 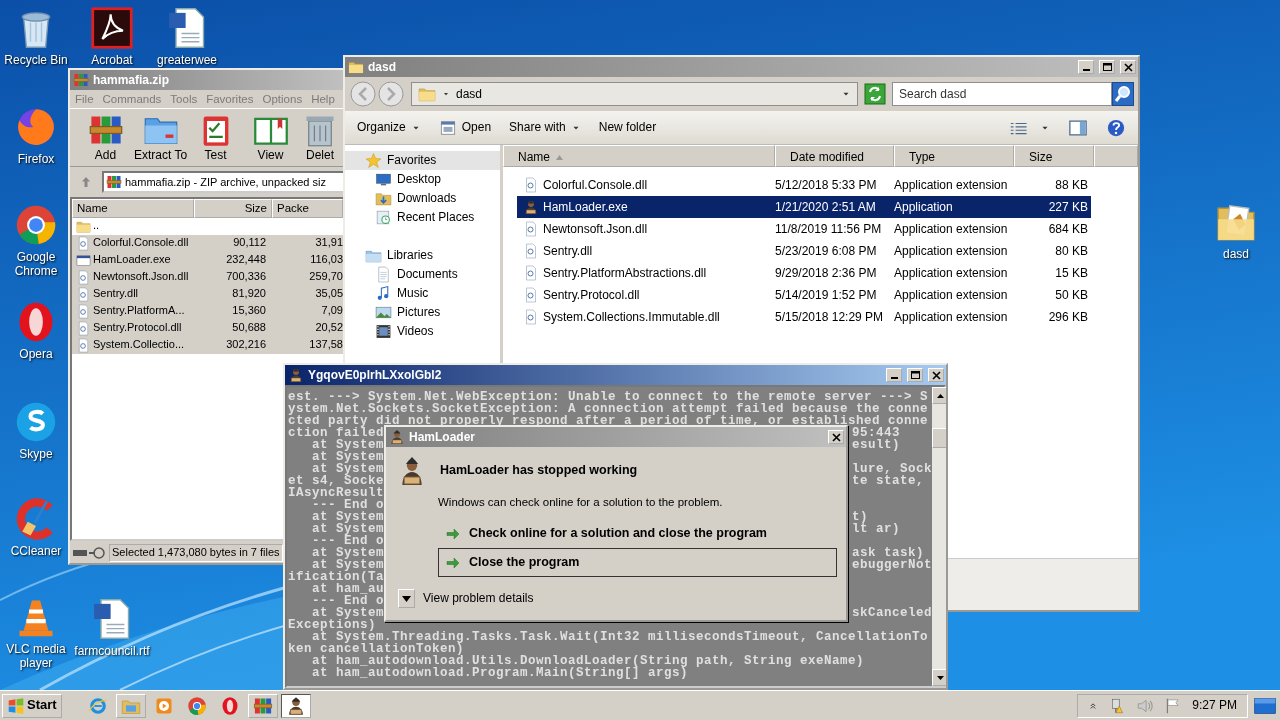 What do you see at coordinates (422, 160) in the screenshot?
I see `nav-item: Favorites` at bounding box center [422, 160].